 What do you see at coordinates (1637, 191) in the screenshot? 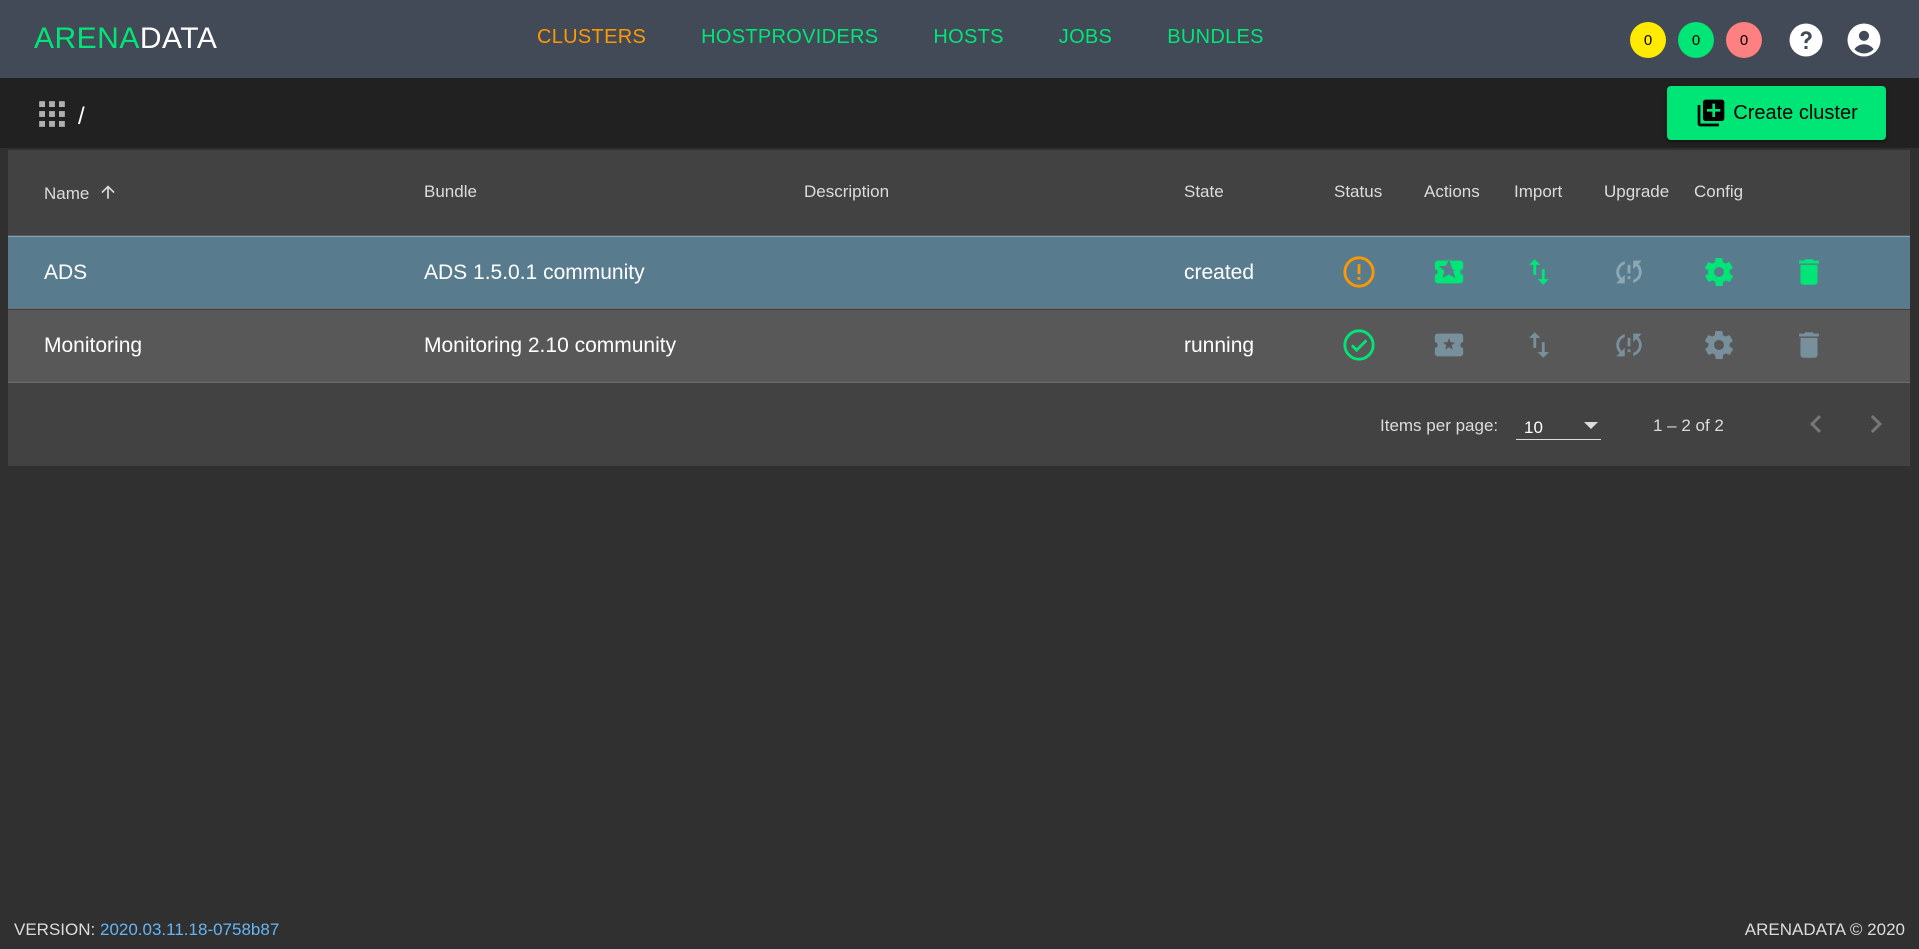
I see `column-header-upgrade: Upgrade` at bounding box center [1637, 191].